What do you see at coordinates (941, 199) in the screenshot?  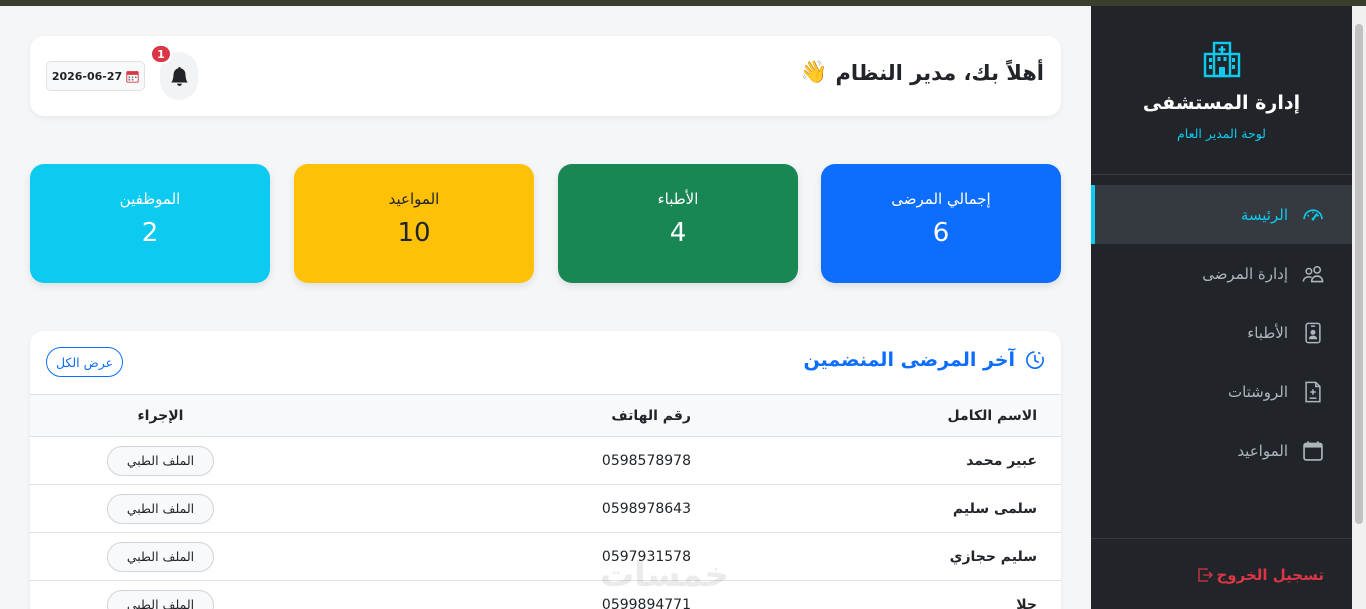 I see `stat-label: إجمالي المرضى` at bounding box center [941, 199].